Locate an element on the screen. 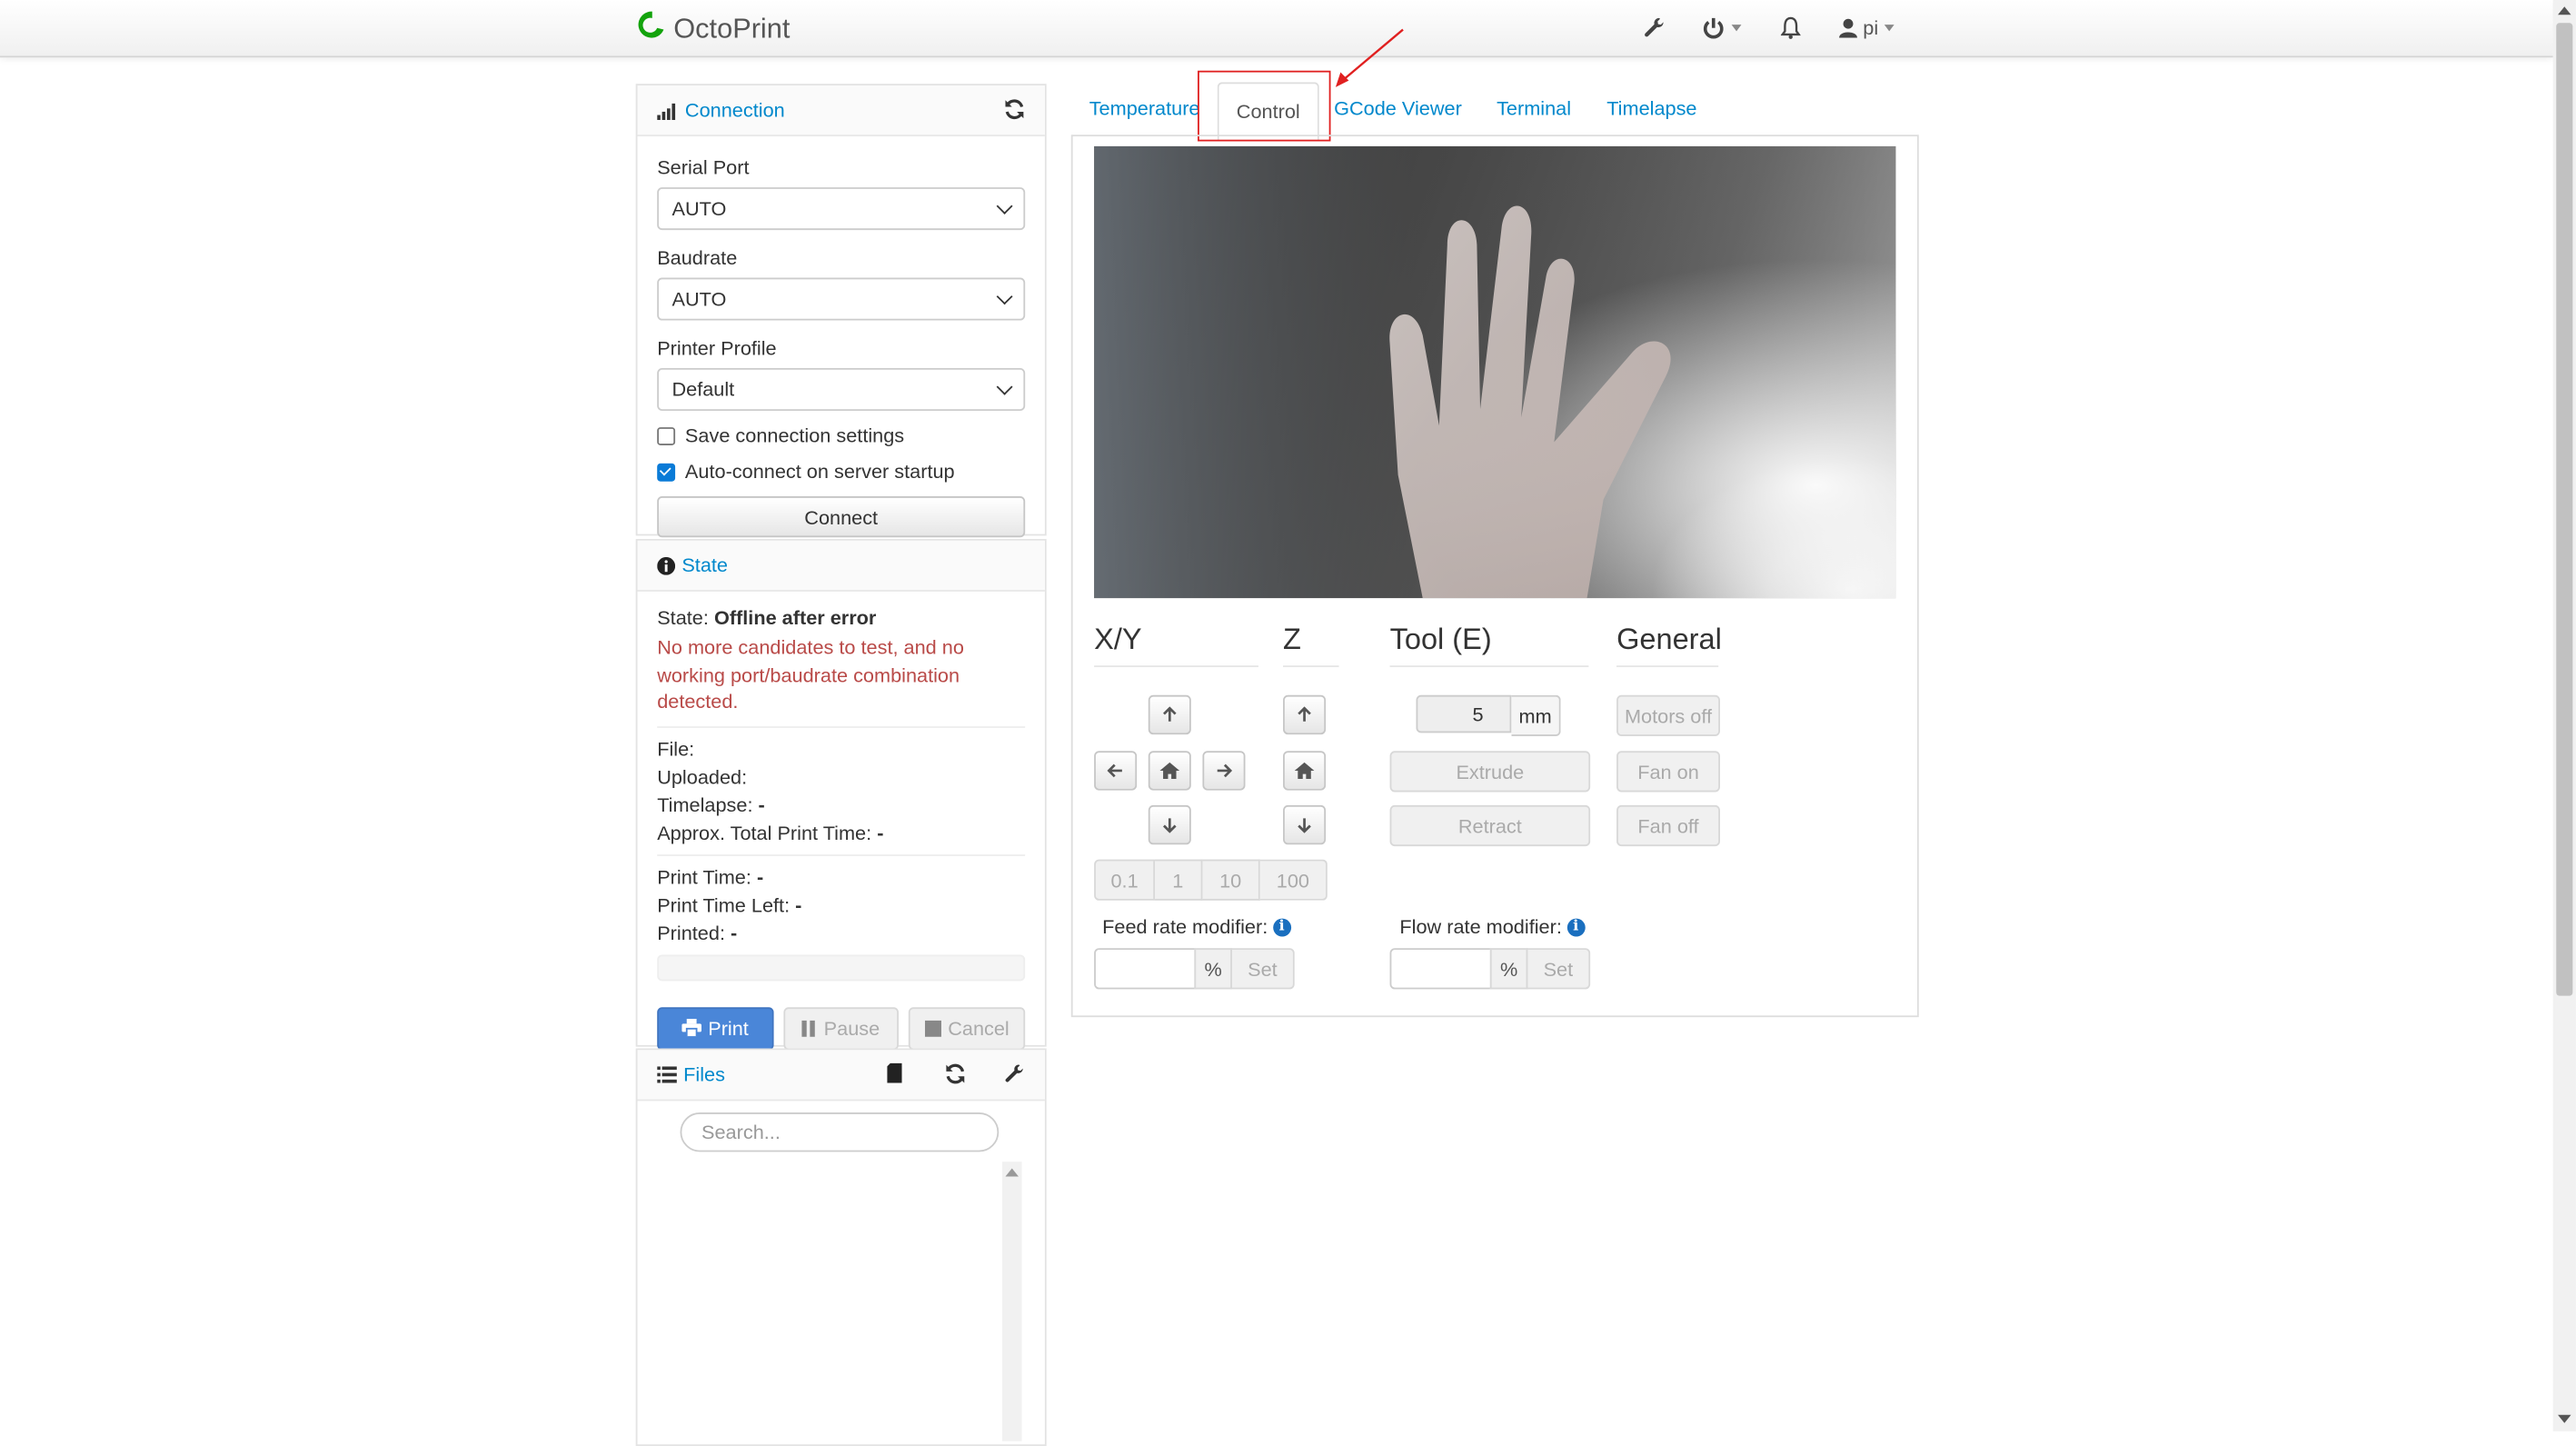 The height and width of the screenshot is (1446, 2576). step-0-1-button: 0.1 is located at coordinates (1125, 880).